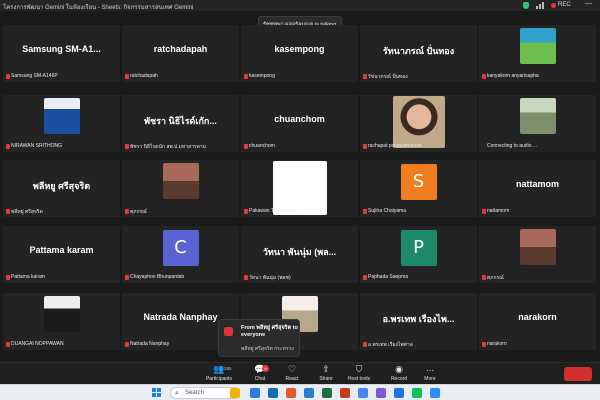 The image size is (600, 400). What do you see at coordinates (141, 77) in the screenshot?
I see `participant-name-label: ratchadapah` at bounding box center [141, 77].